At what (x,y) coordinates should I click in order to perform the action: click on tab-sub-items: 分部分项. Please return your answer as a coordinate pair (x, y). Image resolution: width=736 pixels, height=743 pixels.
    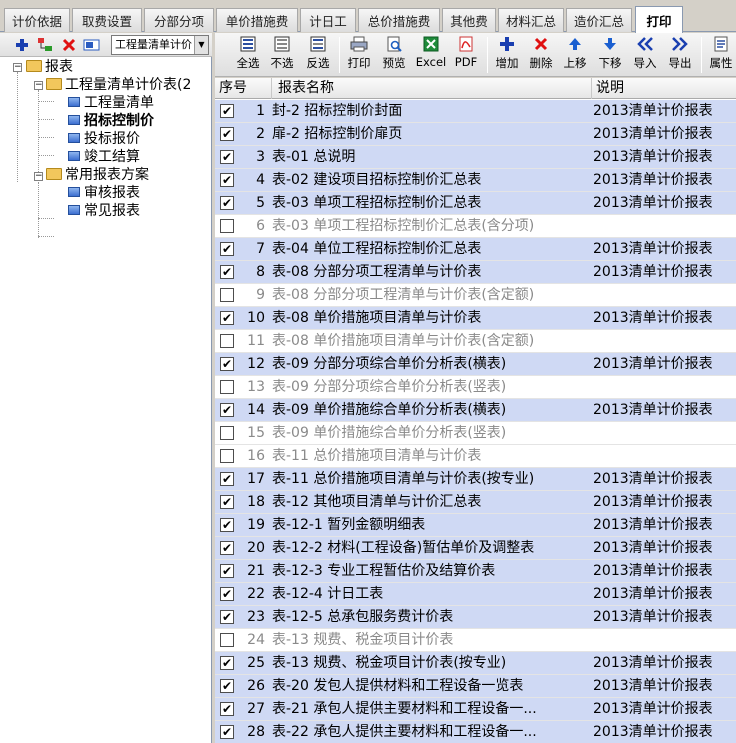
    Looking at the image, I should click on (179, 20).